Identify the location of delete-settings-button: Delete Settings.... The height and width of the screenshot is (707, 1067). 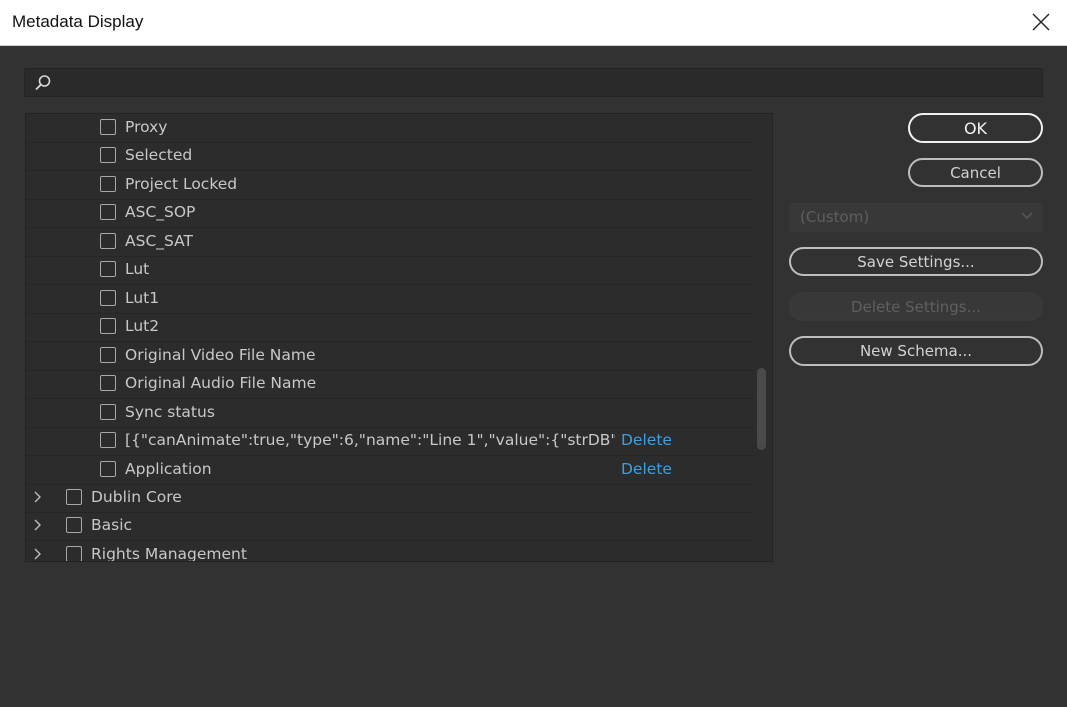
(916, 306).